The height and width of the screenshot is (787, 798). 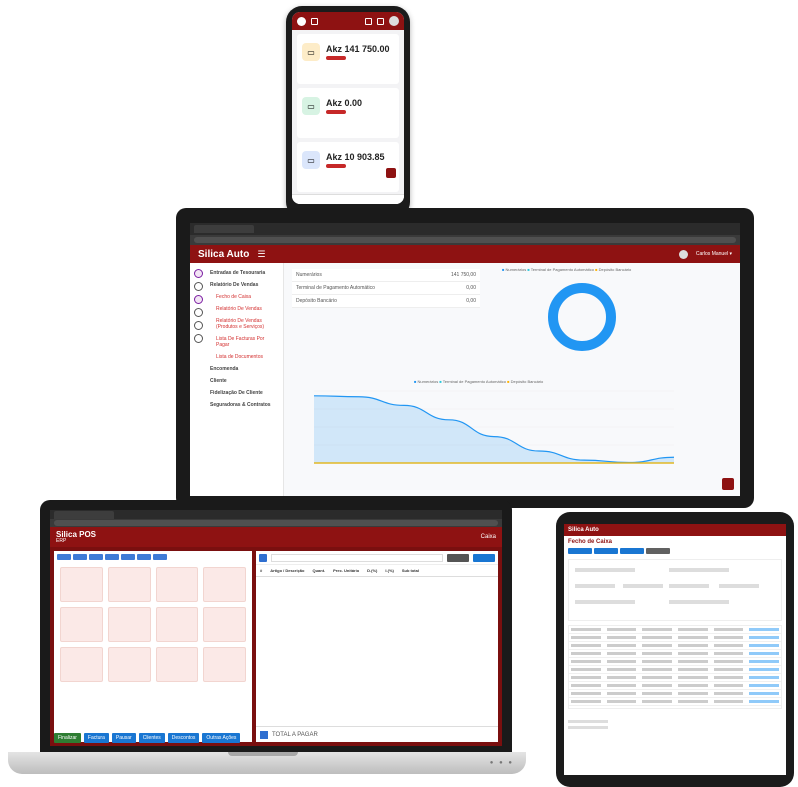 What do you see at coordinates (198, 273) in the screenshot?
I see `dashboard-icon` at bounding box center [198, 273].